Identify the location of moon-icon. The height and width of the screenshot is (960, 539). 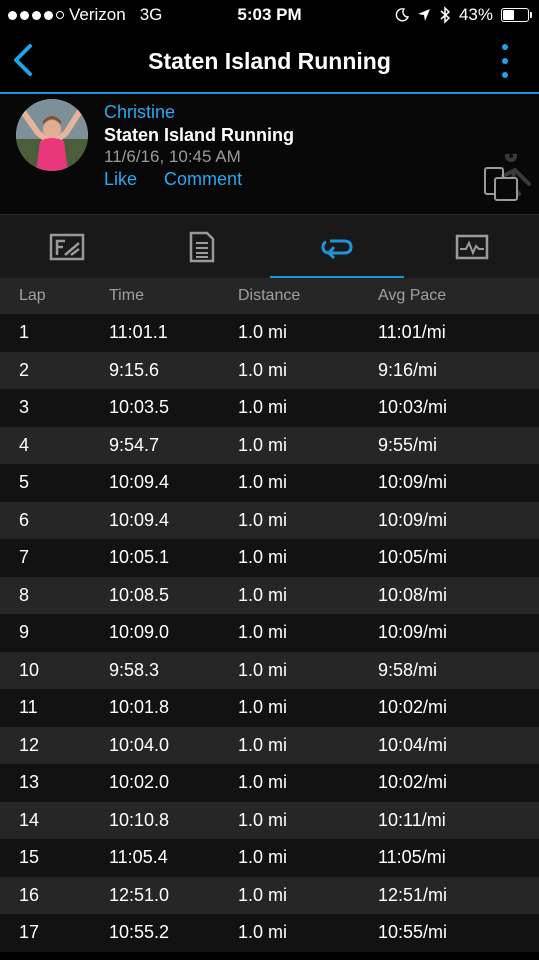
(402, 15).